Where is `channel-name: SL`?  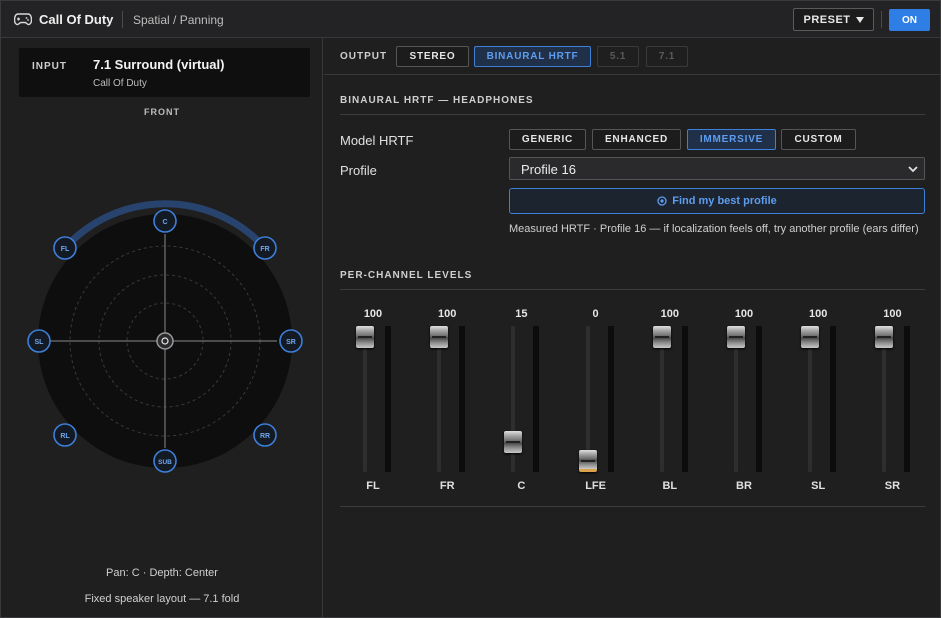
channel-name: SL is located at coordinates (818, 486).